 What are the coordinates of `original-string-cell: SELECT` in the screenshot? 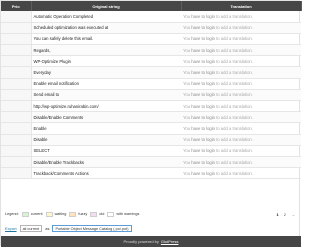 It's located at (106, 151).